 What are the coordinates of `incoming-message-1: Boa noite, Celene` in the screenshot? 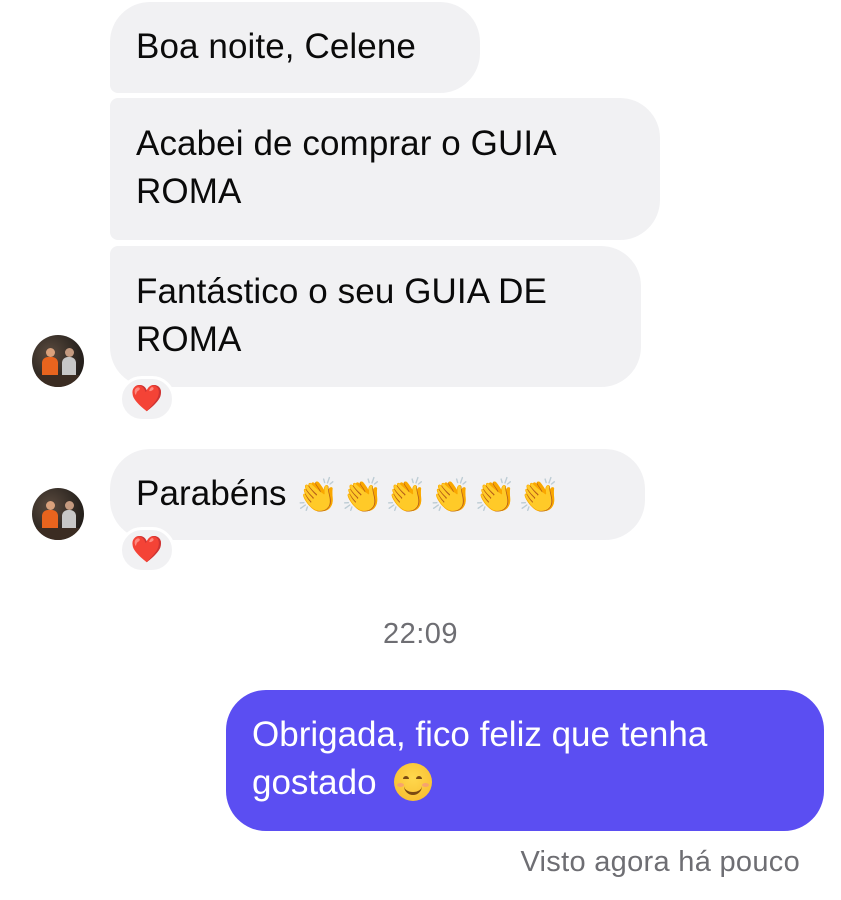 It's located at (295, 47).